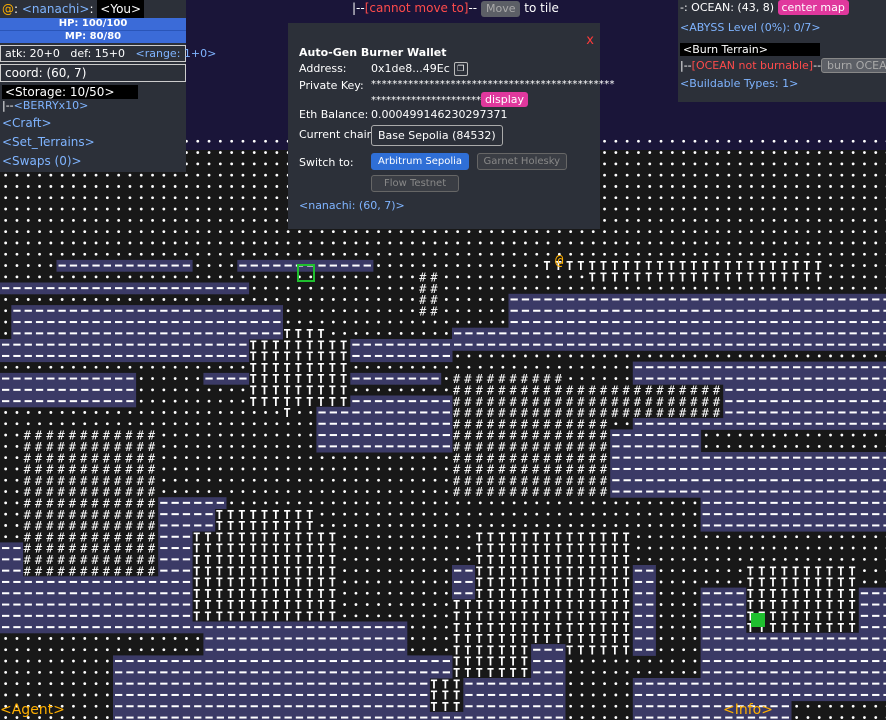 The width and height of the screenshot is (886, 720). Describe the element at coordinates (437, 135) in the screenshot. I see `current-chain-button: Base Sepolia (84532)` at that location.